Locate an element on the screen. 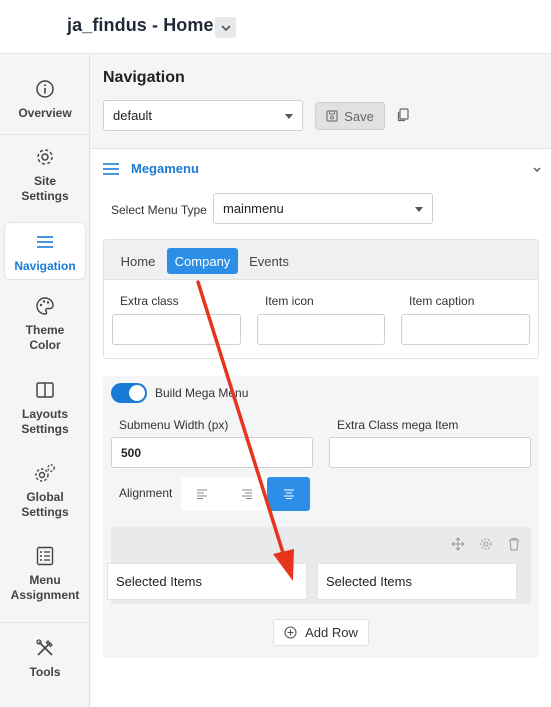  align-right-icon is located at coordinates (246, 494).